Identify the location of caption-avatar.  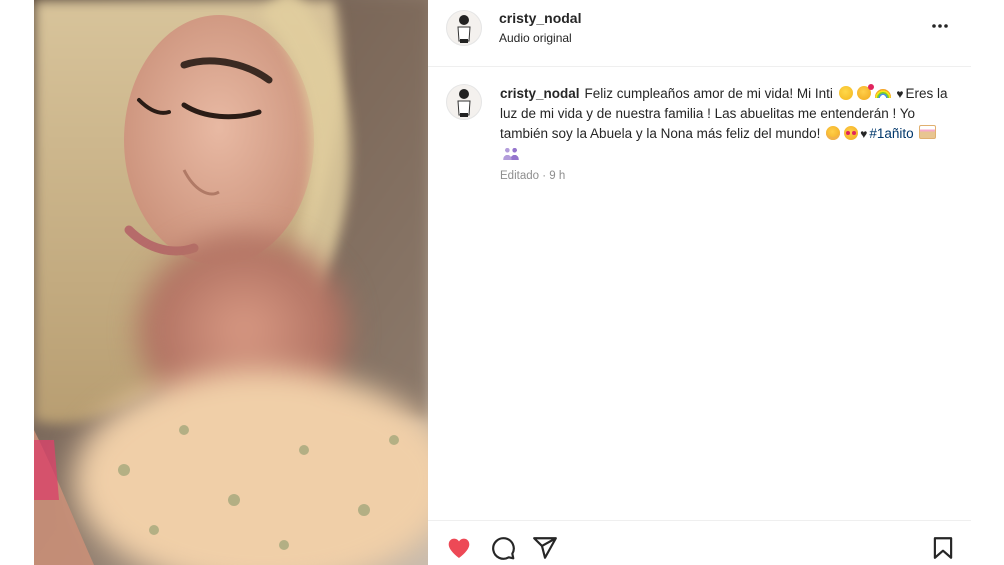
(464, 102).